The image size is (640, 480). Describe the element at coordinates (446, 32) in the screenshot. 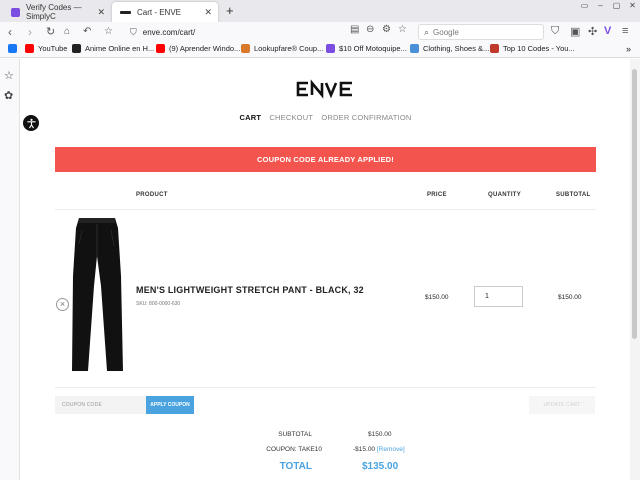

I see `search-placeholder: Google` at that location.